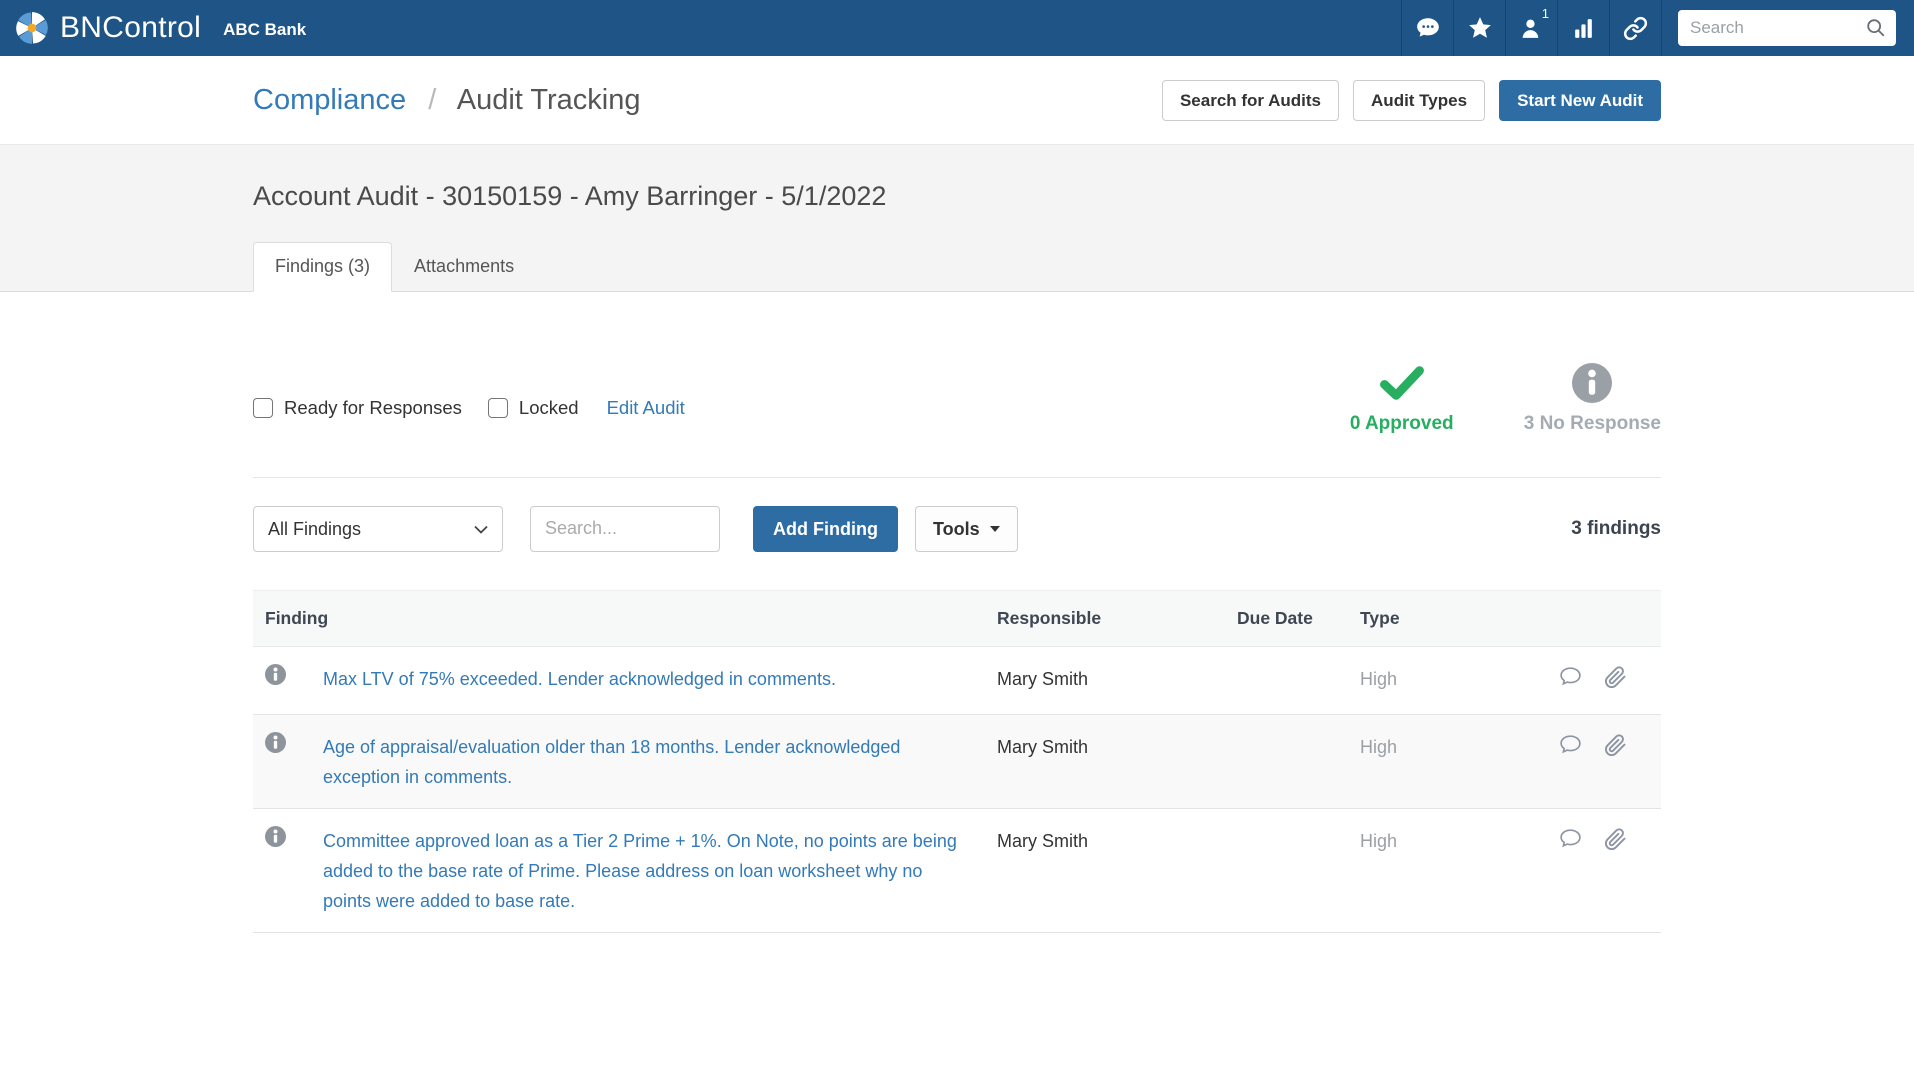  What do you see at coordinates (265, 29) in the screenshot?
I see `org-name: ABC Bank` at bounding box center [265, 29].